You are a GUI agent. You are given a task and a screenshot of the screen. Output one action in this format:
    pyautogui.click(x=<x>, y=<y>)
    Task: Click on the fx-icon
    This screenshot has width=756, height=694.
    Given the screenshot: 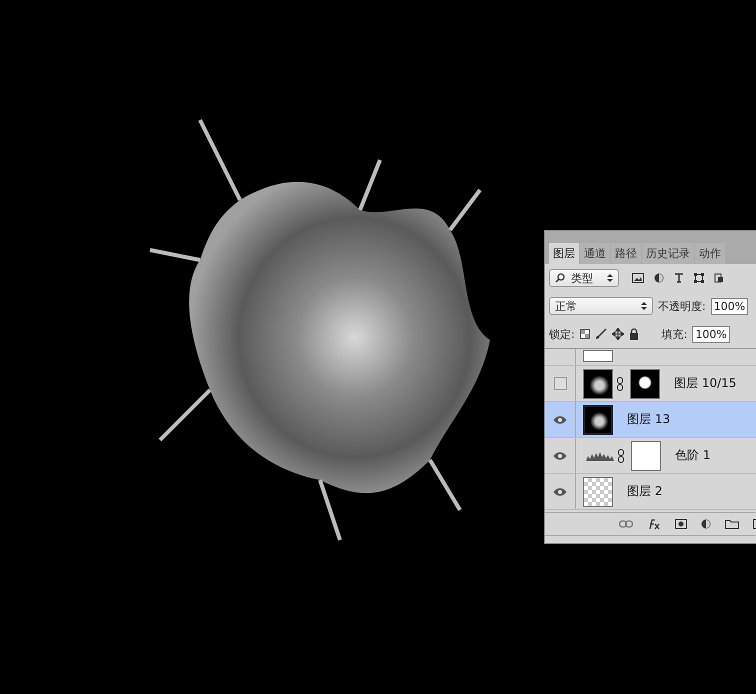 What is the action you would take?
    pyautogui.click(x=654, y=524)
    